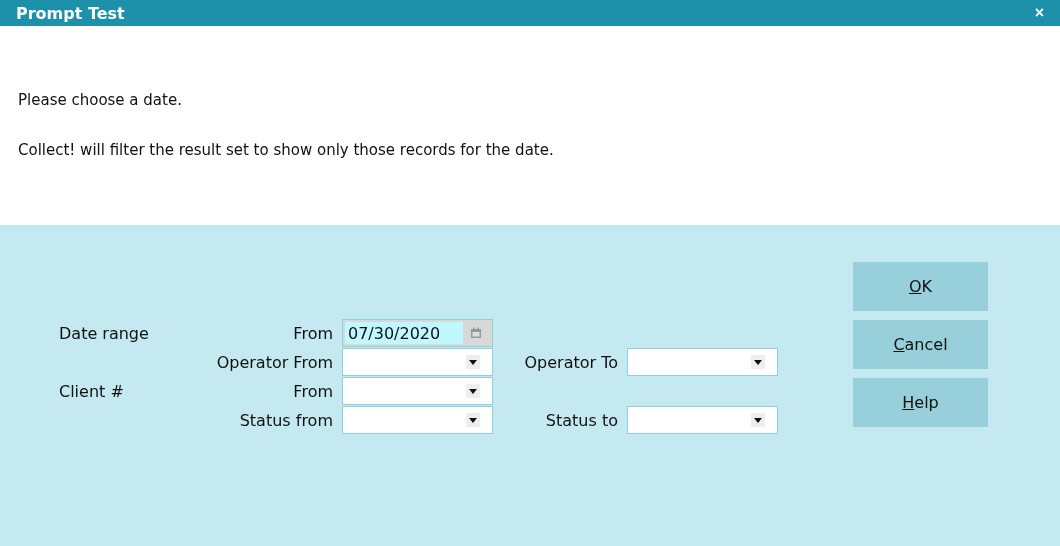 The width and height of the screenshot is (1060, 546). Describe the element at coordinates (286, 150) in the screenshot. I see `message-text: Collect! will filter the result set to show only those records for the date.` at that location.